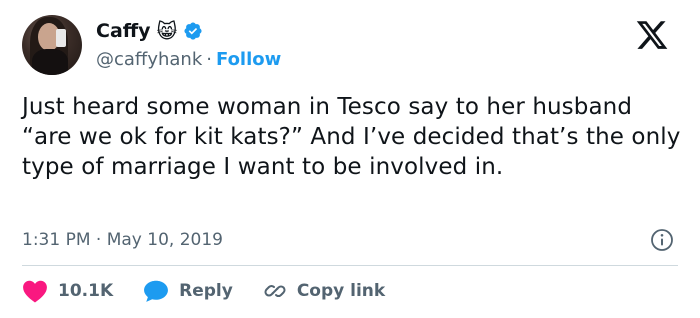  What do you see at coordinates (167, 31) in the screenshot?
I see `cat-emoji: 😸` at bounding box center [167, 31].